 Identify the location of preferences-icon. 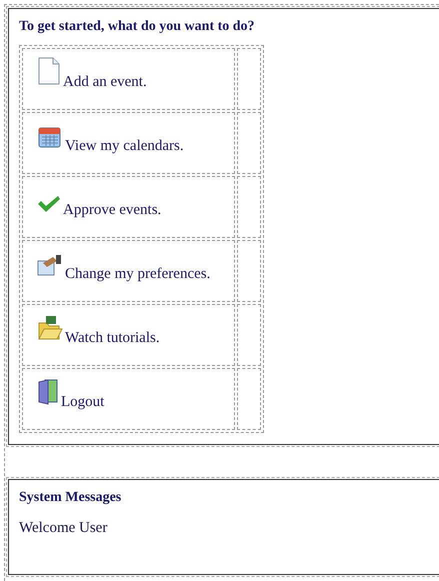
(50, 265).